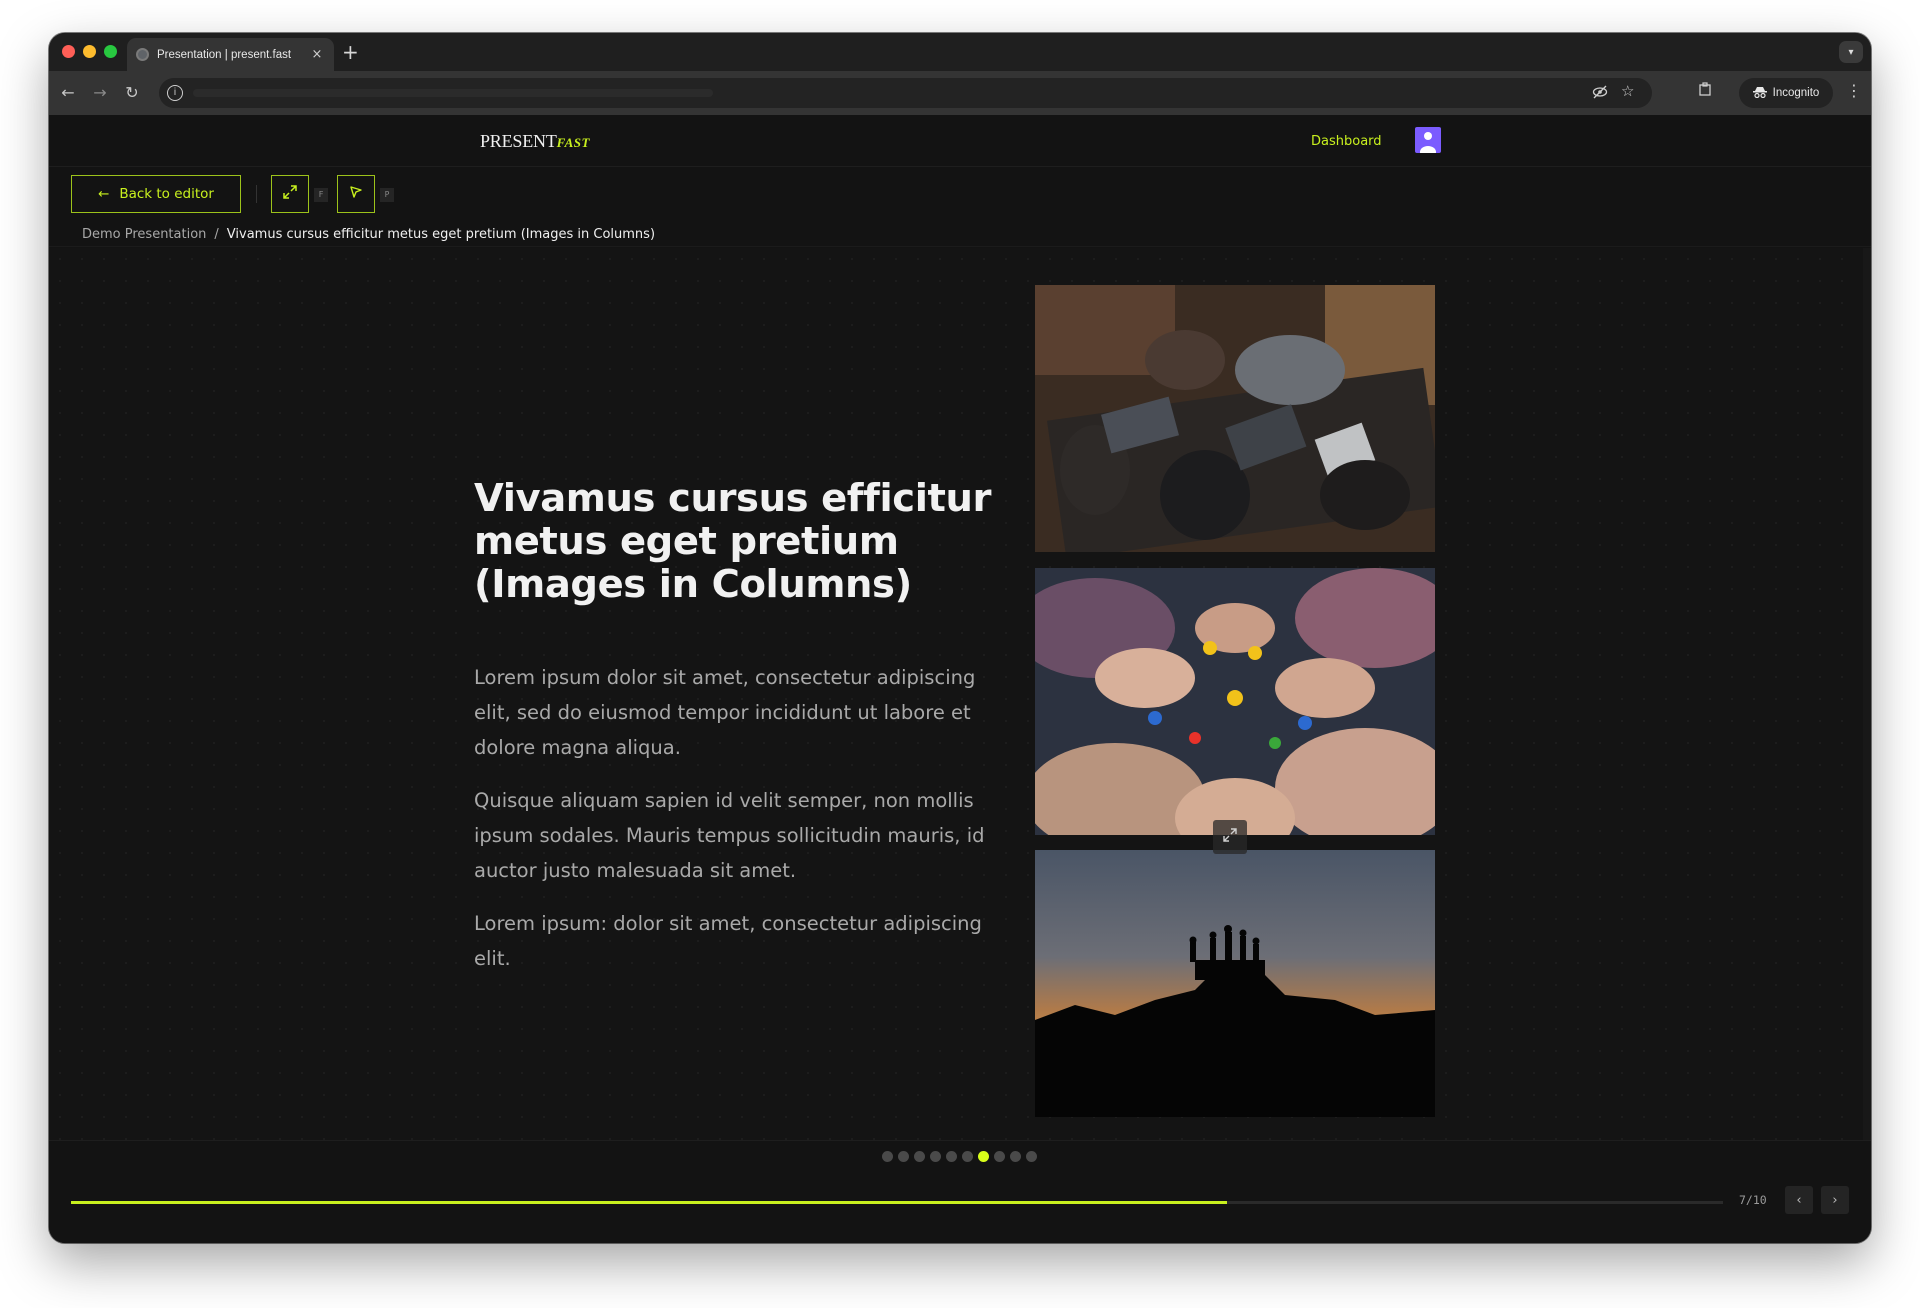  I want to click on globe-icon, so click(142, 54).